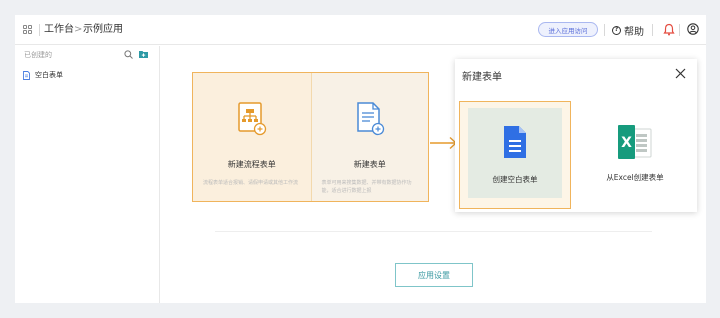 The width and height of the screenshot is (720, 318). Describe the element at coordinates (515, 142) in the screenshot. I see `blank-doc-icon` at that location.